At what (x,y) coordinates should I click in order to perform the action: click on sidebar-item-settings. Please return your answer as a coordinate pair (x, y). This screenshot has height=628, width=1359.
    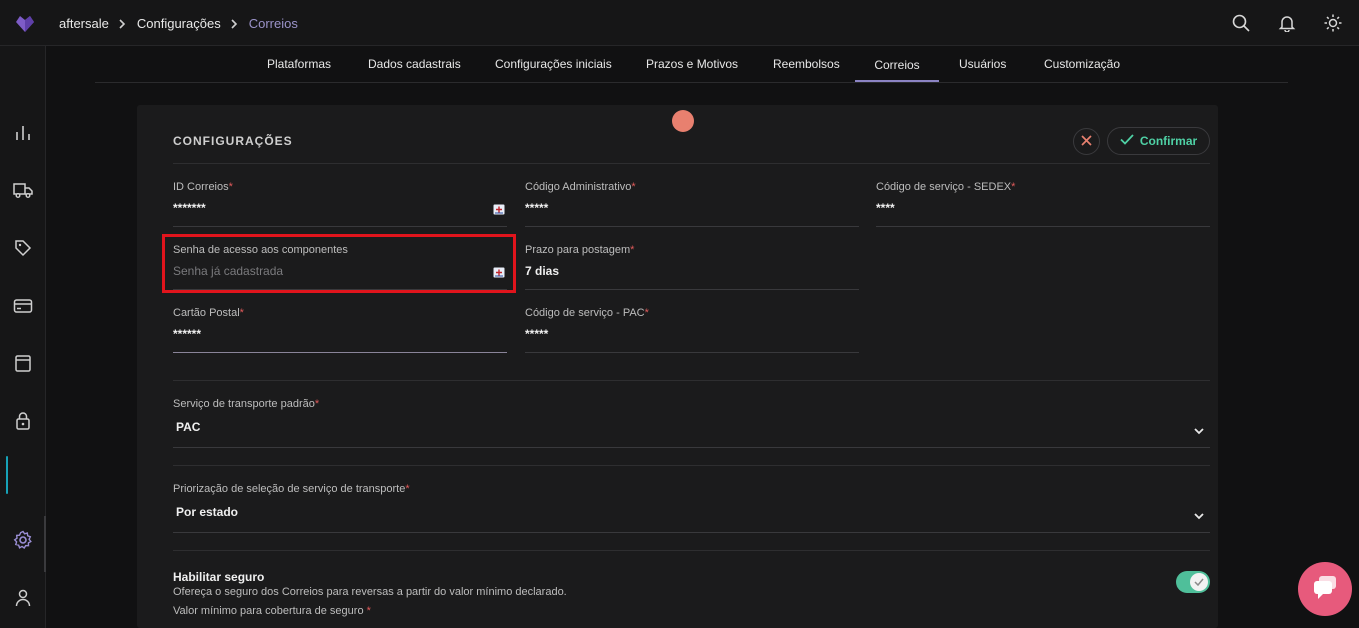
    Looking at the image, I should click on (23, 542).